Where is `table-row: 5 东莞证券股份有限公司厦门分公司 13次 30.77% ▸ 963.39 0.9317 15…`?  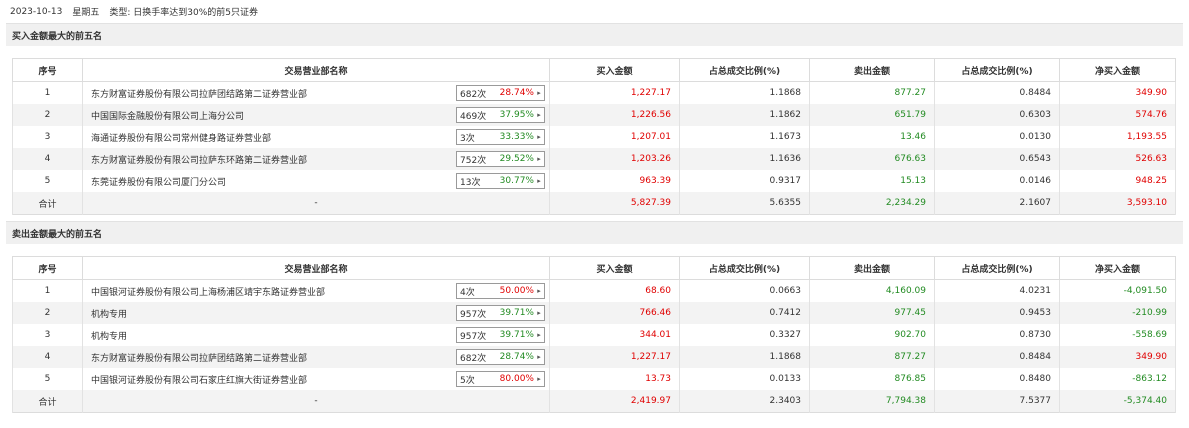 table-row: 5 东莞证券股份有限公司厦门分公司 13次 30.77% ▸ 963.39 0.9317 15… is located at coordinates (594, 181).